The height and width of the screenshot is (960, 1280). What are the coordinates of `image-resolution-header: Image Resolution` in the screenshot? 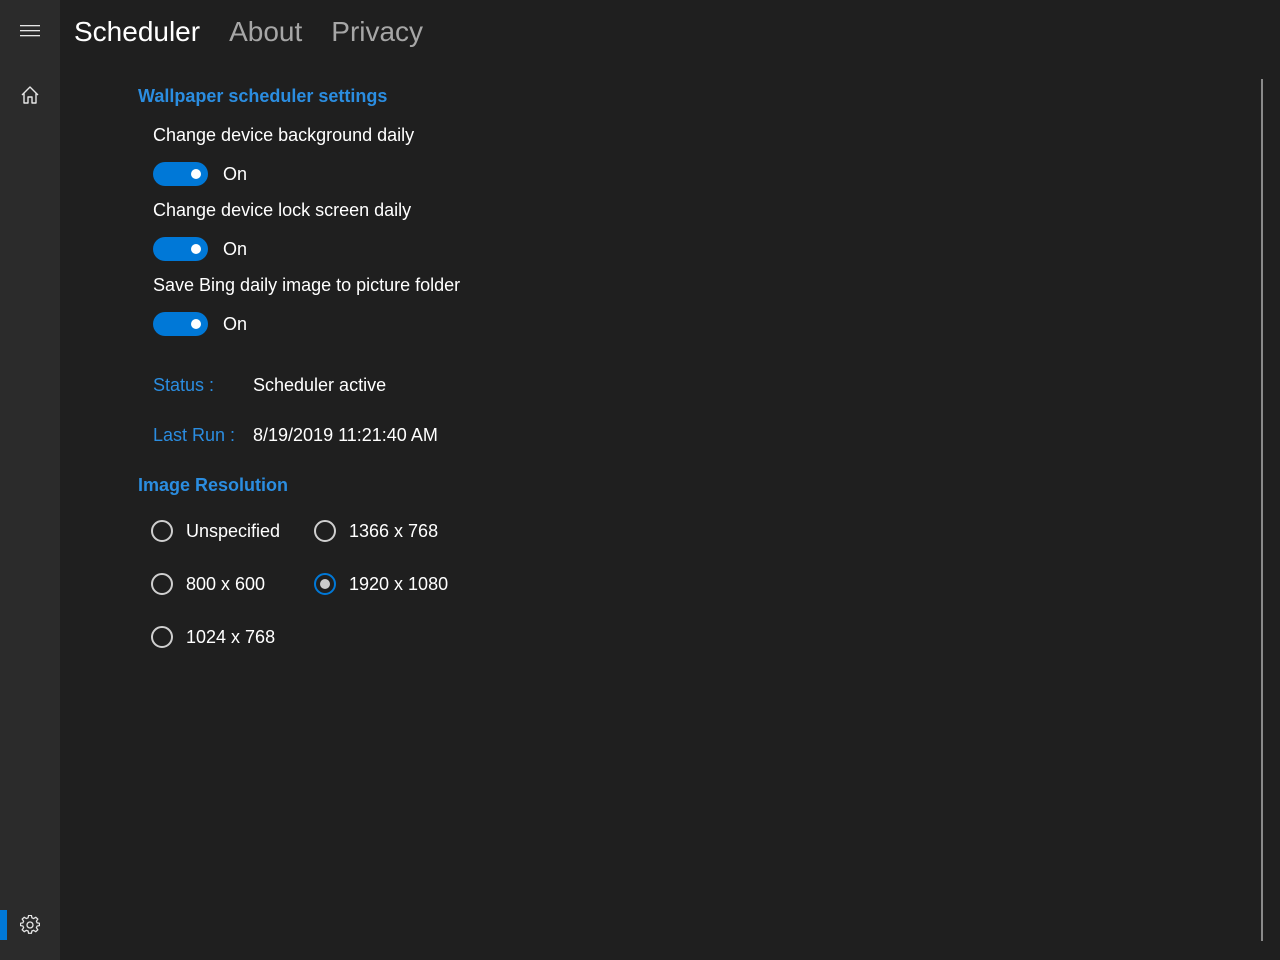 It's located at (213, 485).